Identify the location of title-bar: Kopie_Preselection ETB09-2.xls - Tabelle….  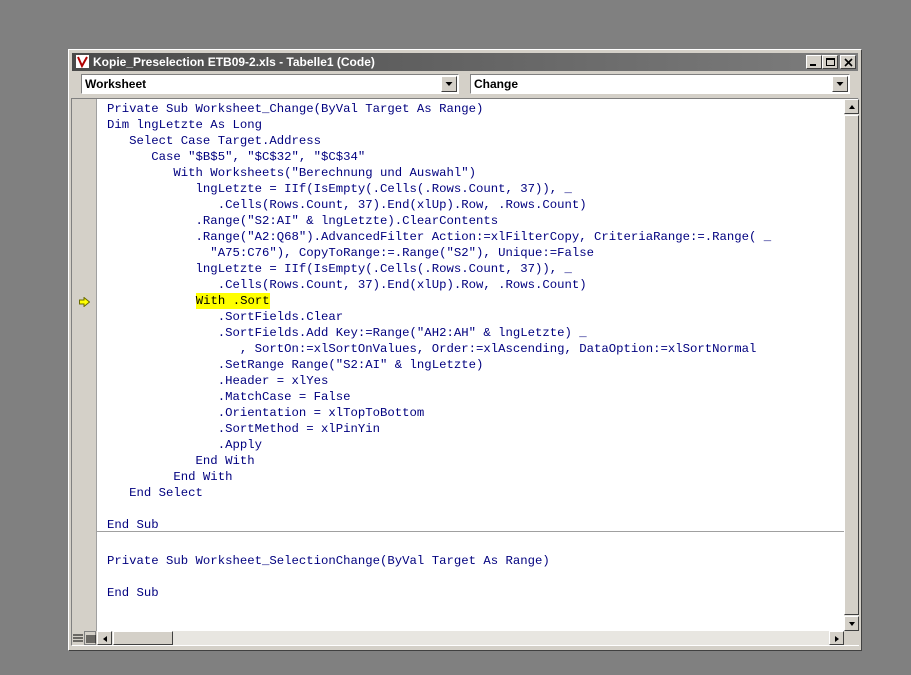
(465, 62).